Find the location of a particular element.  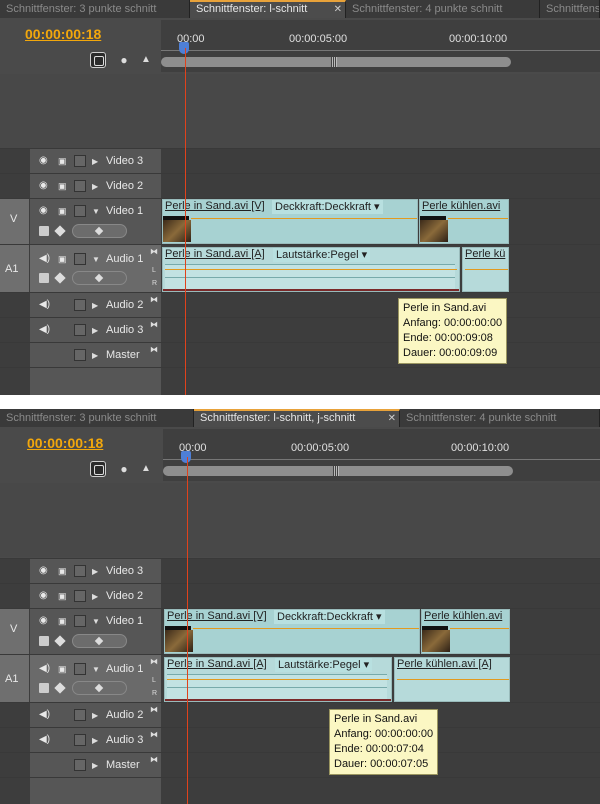

tab-l-schnitt-j-schnitt: Schnittfenster: l-schnitt, j-schnitt ✕ is located at coordinates (297, 418).